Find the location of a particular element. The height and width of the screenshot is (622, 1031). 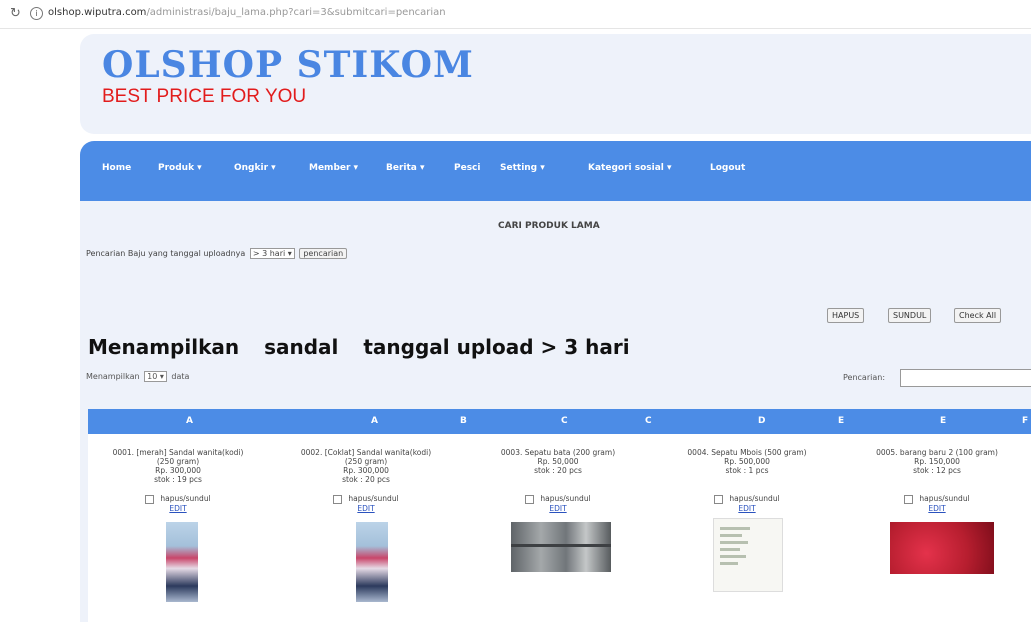

pencarian-button: pencarian is located at coordinates (323, 253).